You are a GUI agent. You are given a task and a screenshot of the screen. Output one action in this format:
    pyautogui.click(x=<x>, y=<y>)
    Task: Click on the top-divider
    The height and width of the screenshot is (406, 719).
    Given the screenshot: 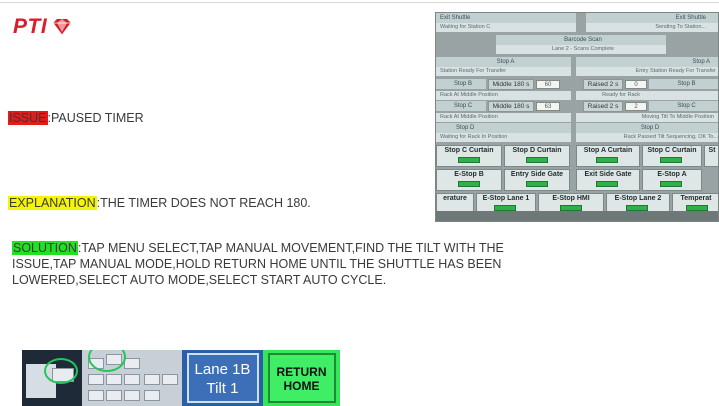 What is the action you would take?
    pyautogui.click(x=359, y=2)
    